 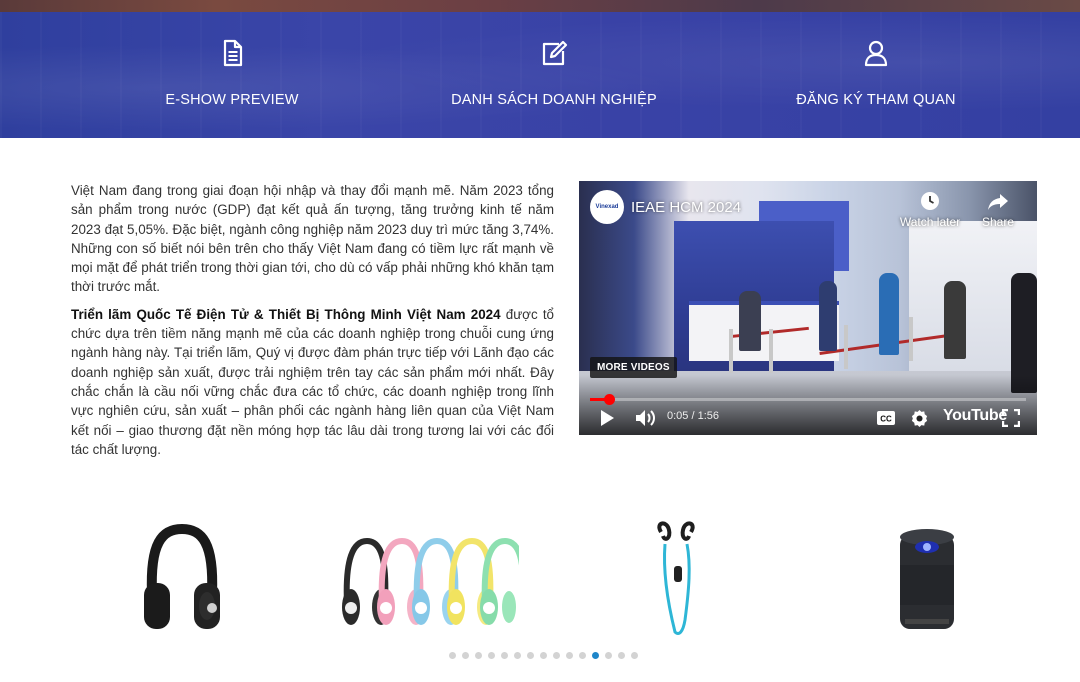 I want to click on business-list-link: DANH SÁCH DOANH NGHIỆP, so click(x=554, y=75).